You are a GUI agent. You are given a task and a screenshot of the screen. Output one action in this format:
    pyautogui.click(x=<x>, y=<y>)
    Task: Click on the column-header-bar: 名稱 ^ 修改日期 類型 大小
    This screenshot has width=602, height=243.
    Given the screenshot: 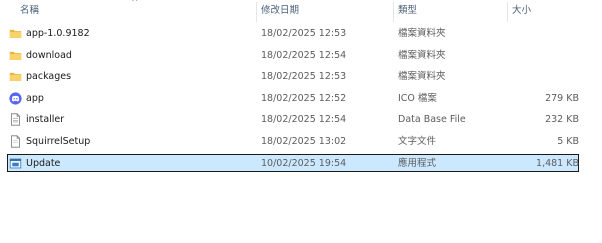 What is the action you would take?
    pyautogui.click(x=301, y=11)
    